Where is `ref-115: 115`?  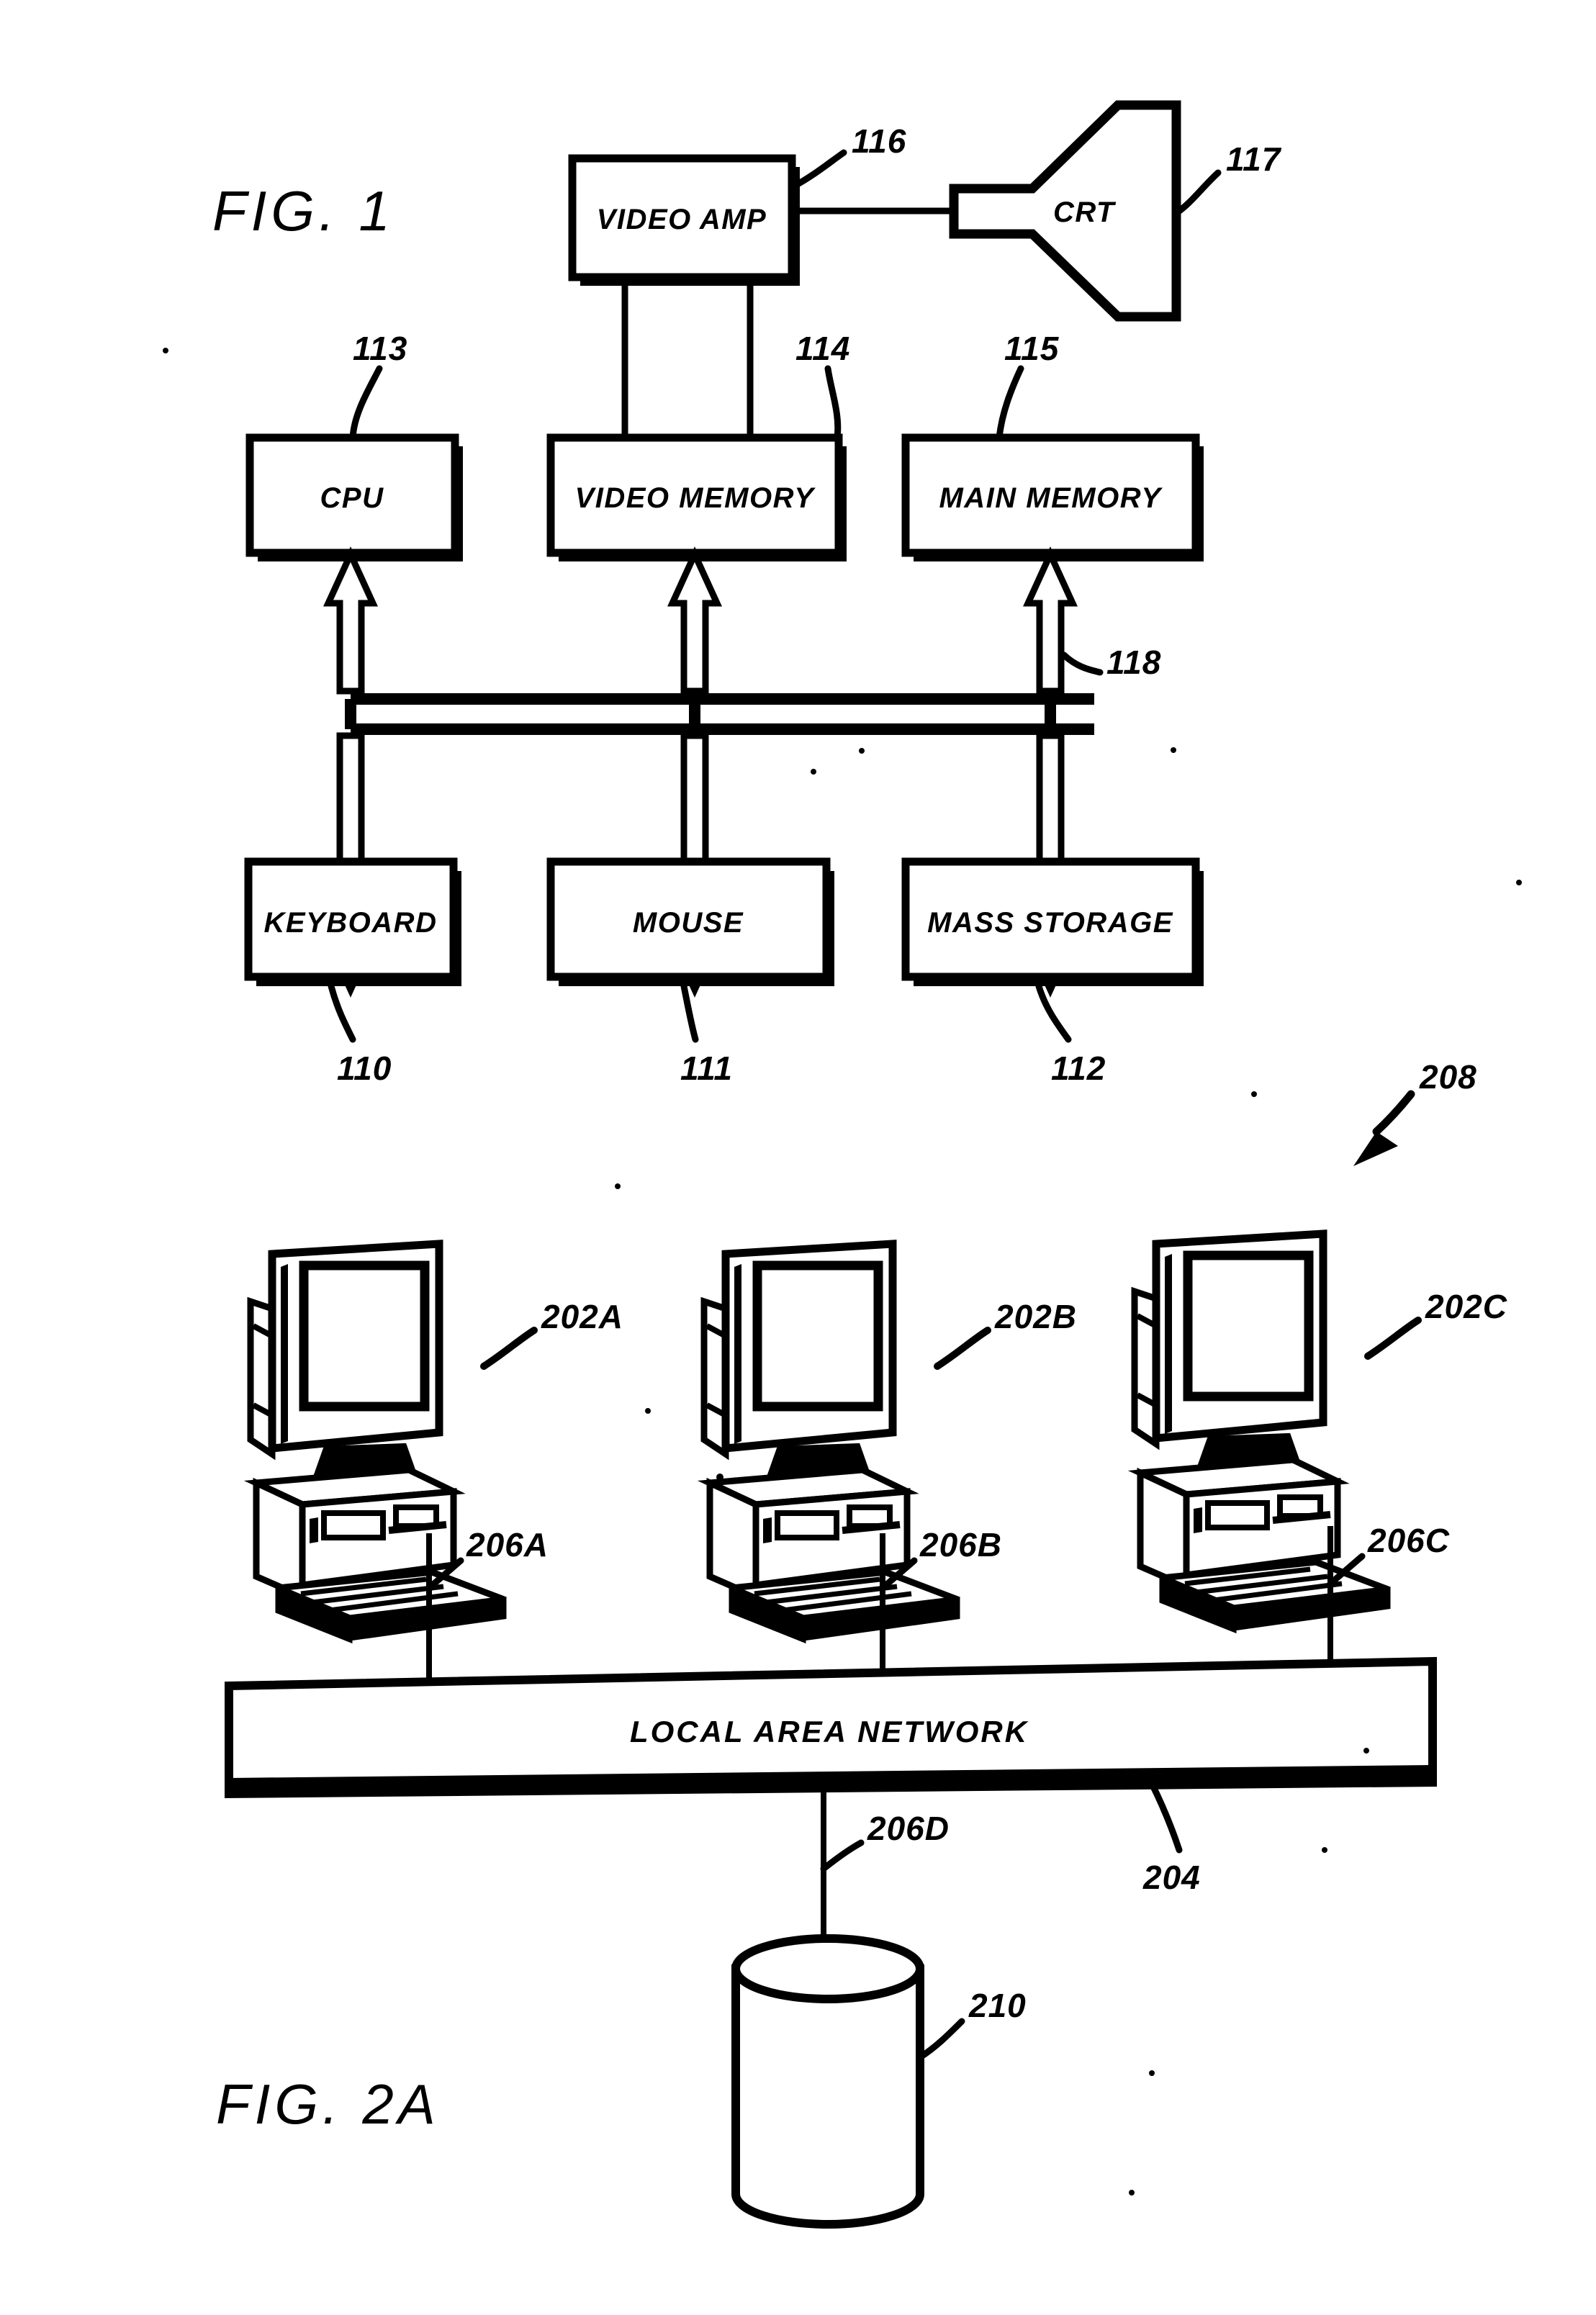
ref-115: 115 is located at coordinates (1032, 348).